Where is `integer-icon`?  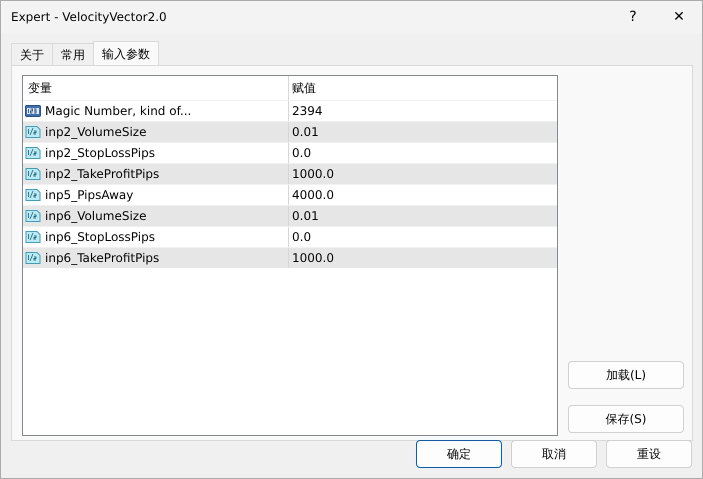 integer-icon is located at coordinates (33, 111).